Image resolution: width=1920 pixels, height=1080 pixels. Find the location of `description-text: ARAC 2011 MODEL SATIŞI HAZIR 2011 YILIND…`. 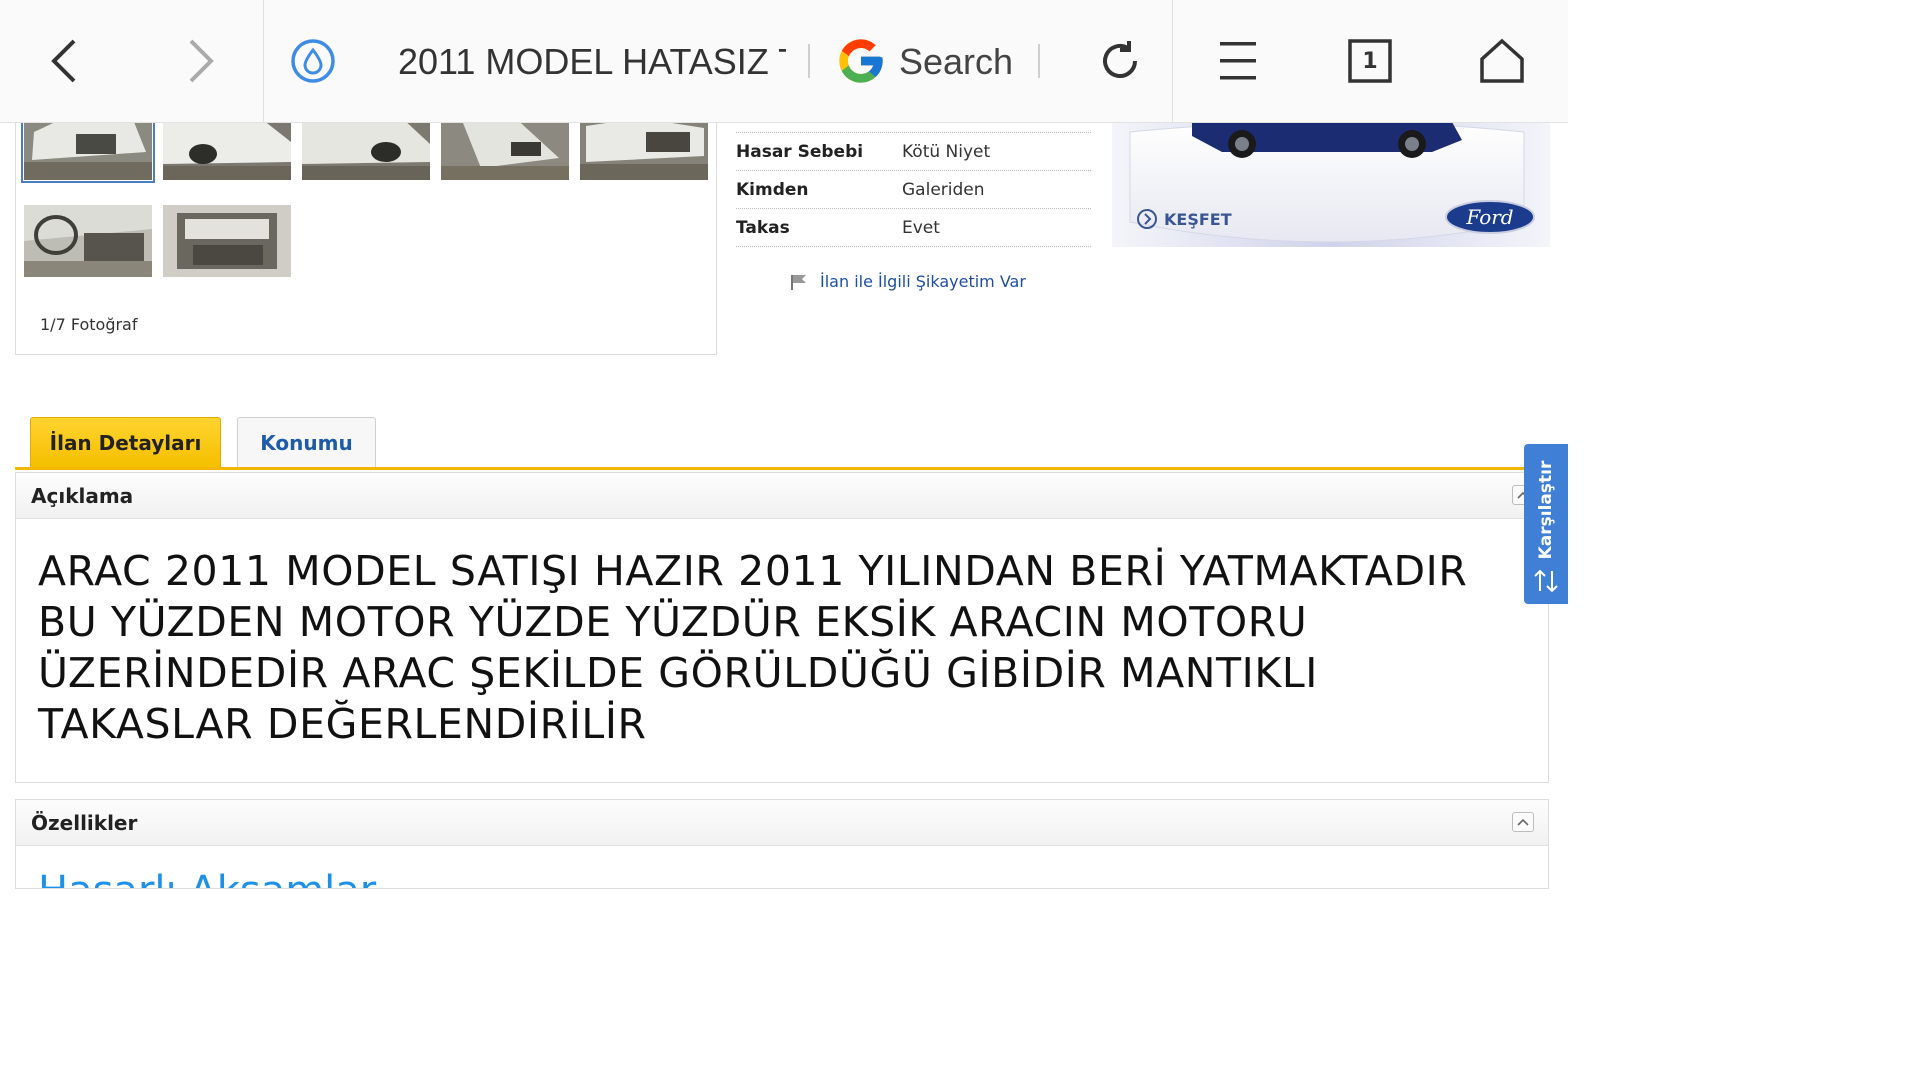

description-text: ARAC 2011 MODEL SATIŞI HAZIR 2011 YILIND… is located at coordinates (753, 647).